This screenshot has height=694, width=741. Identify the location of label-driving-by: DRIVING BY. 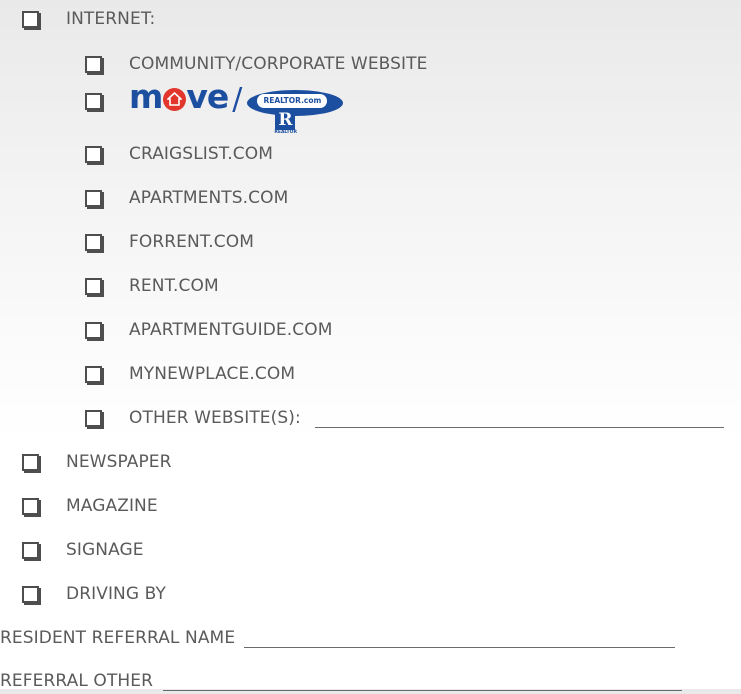
(116, 594).